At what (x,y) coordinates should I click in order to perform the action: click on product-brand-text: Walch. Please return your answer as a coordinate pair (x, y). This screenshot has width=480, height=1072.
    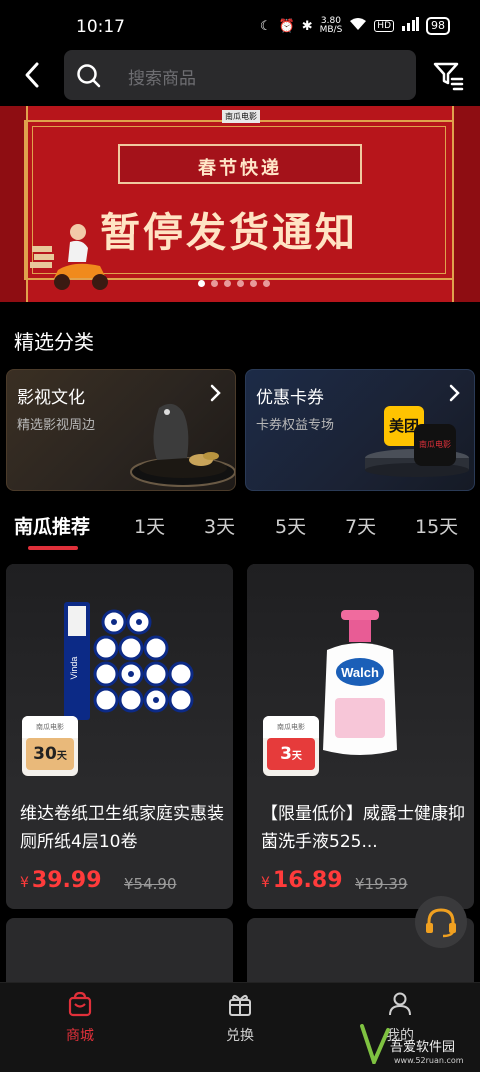
    Looking at the image, I should click on (360, 672).